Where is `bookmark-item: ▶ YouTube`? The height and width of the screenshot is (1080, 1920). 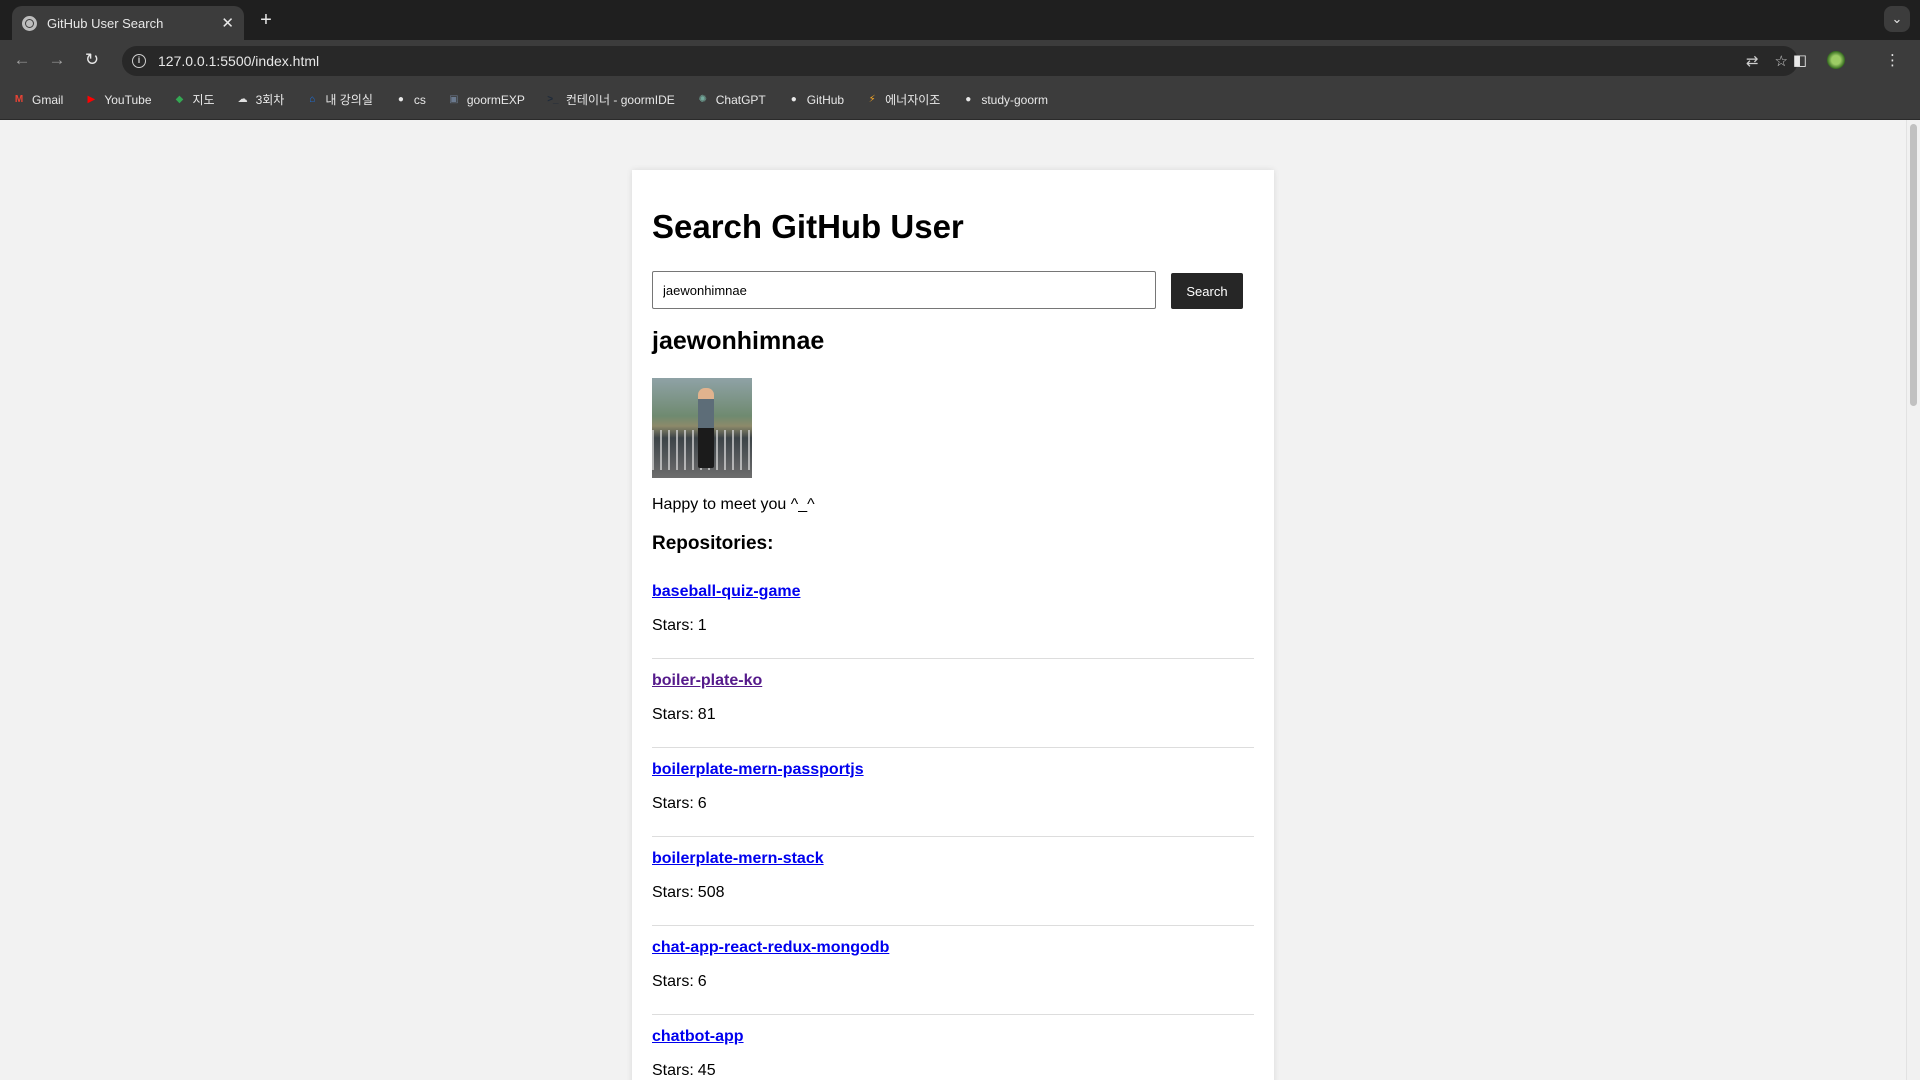
bookmark-item: ▶ YouTube is located at coordinates (117, 100).